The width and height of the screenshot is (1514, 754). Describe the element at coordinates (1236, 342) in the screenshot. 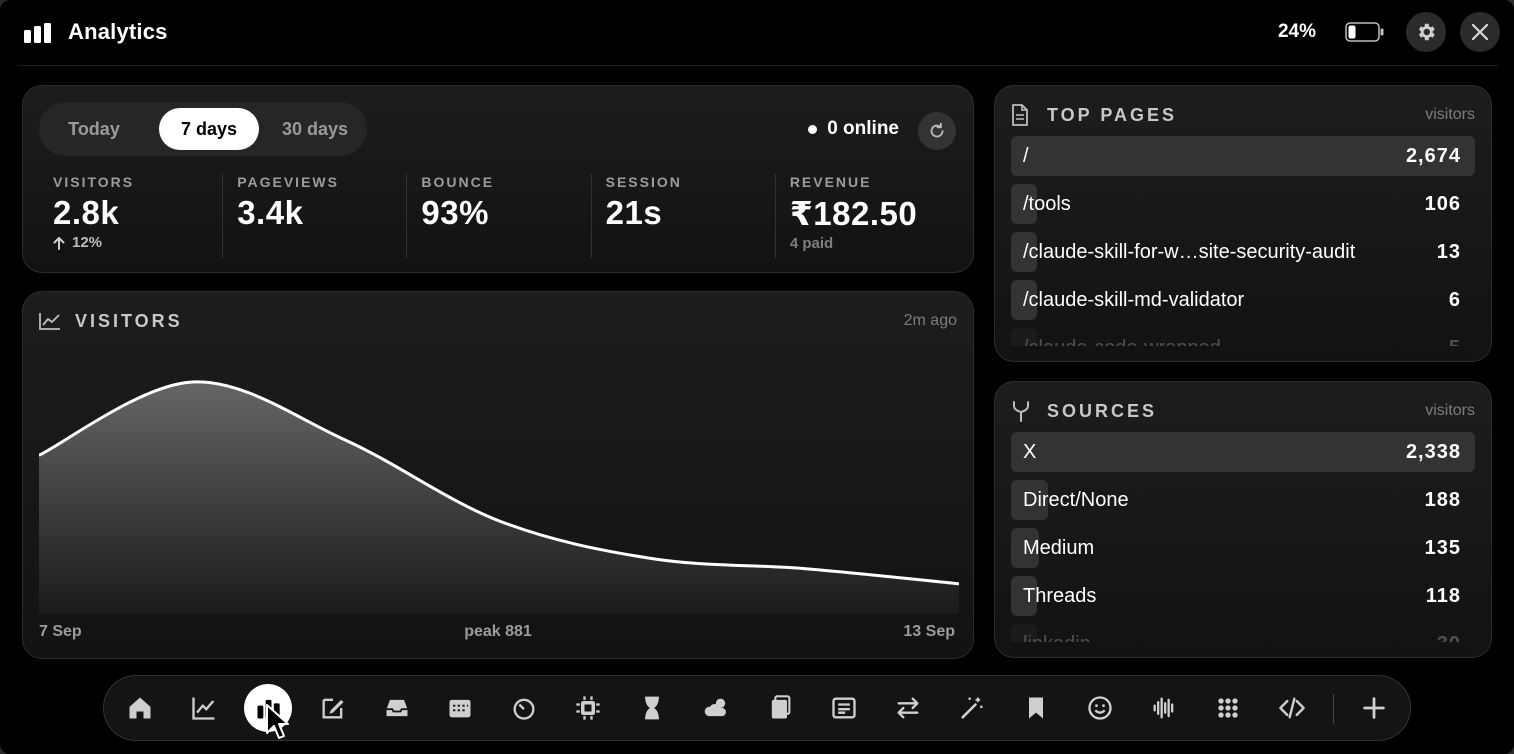

I see `page-label: /claude-code-wrapped` at that location.